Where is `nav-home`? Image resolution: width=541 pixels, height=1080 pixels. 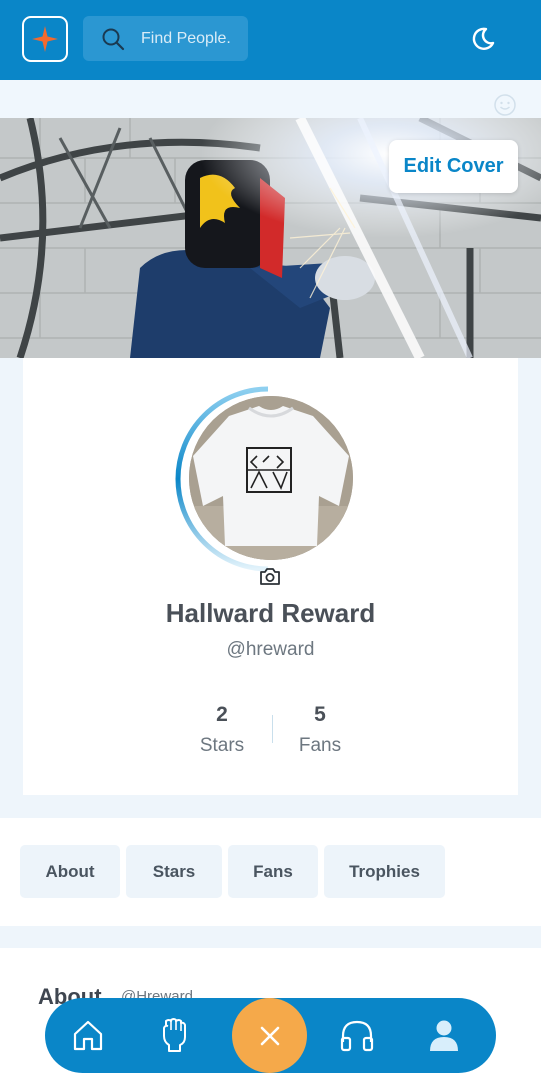 nav-home is located at coordinates (88, 1035).